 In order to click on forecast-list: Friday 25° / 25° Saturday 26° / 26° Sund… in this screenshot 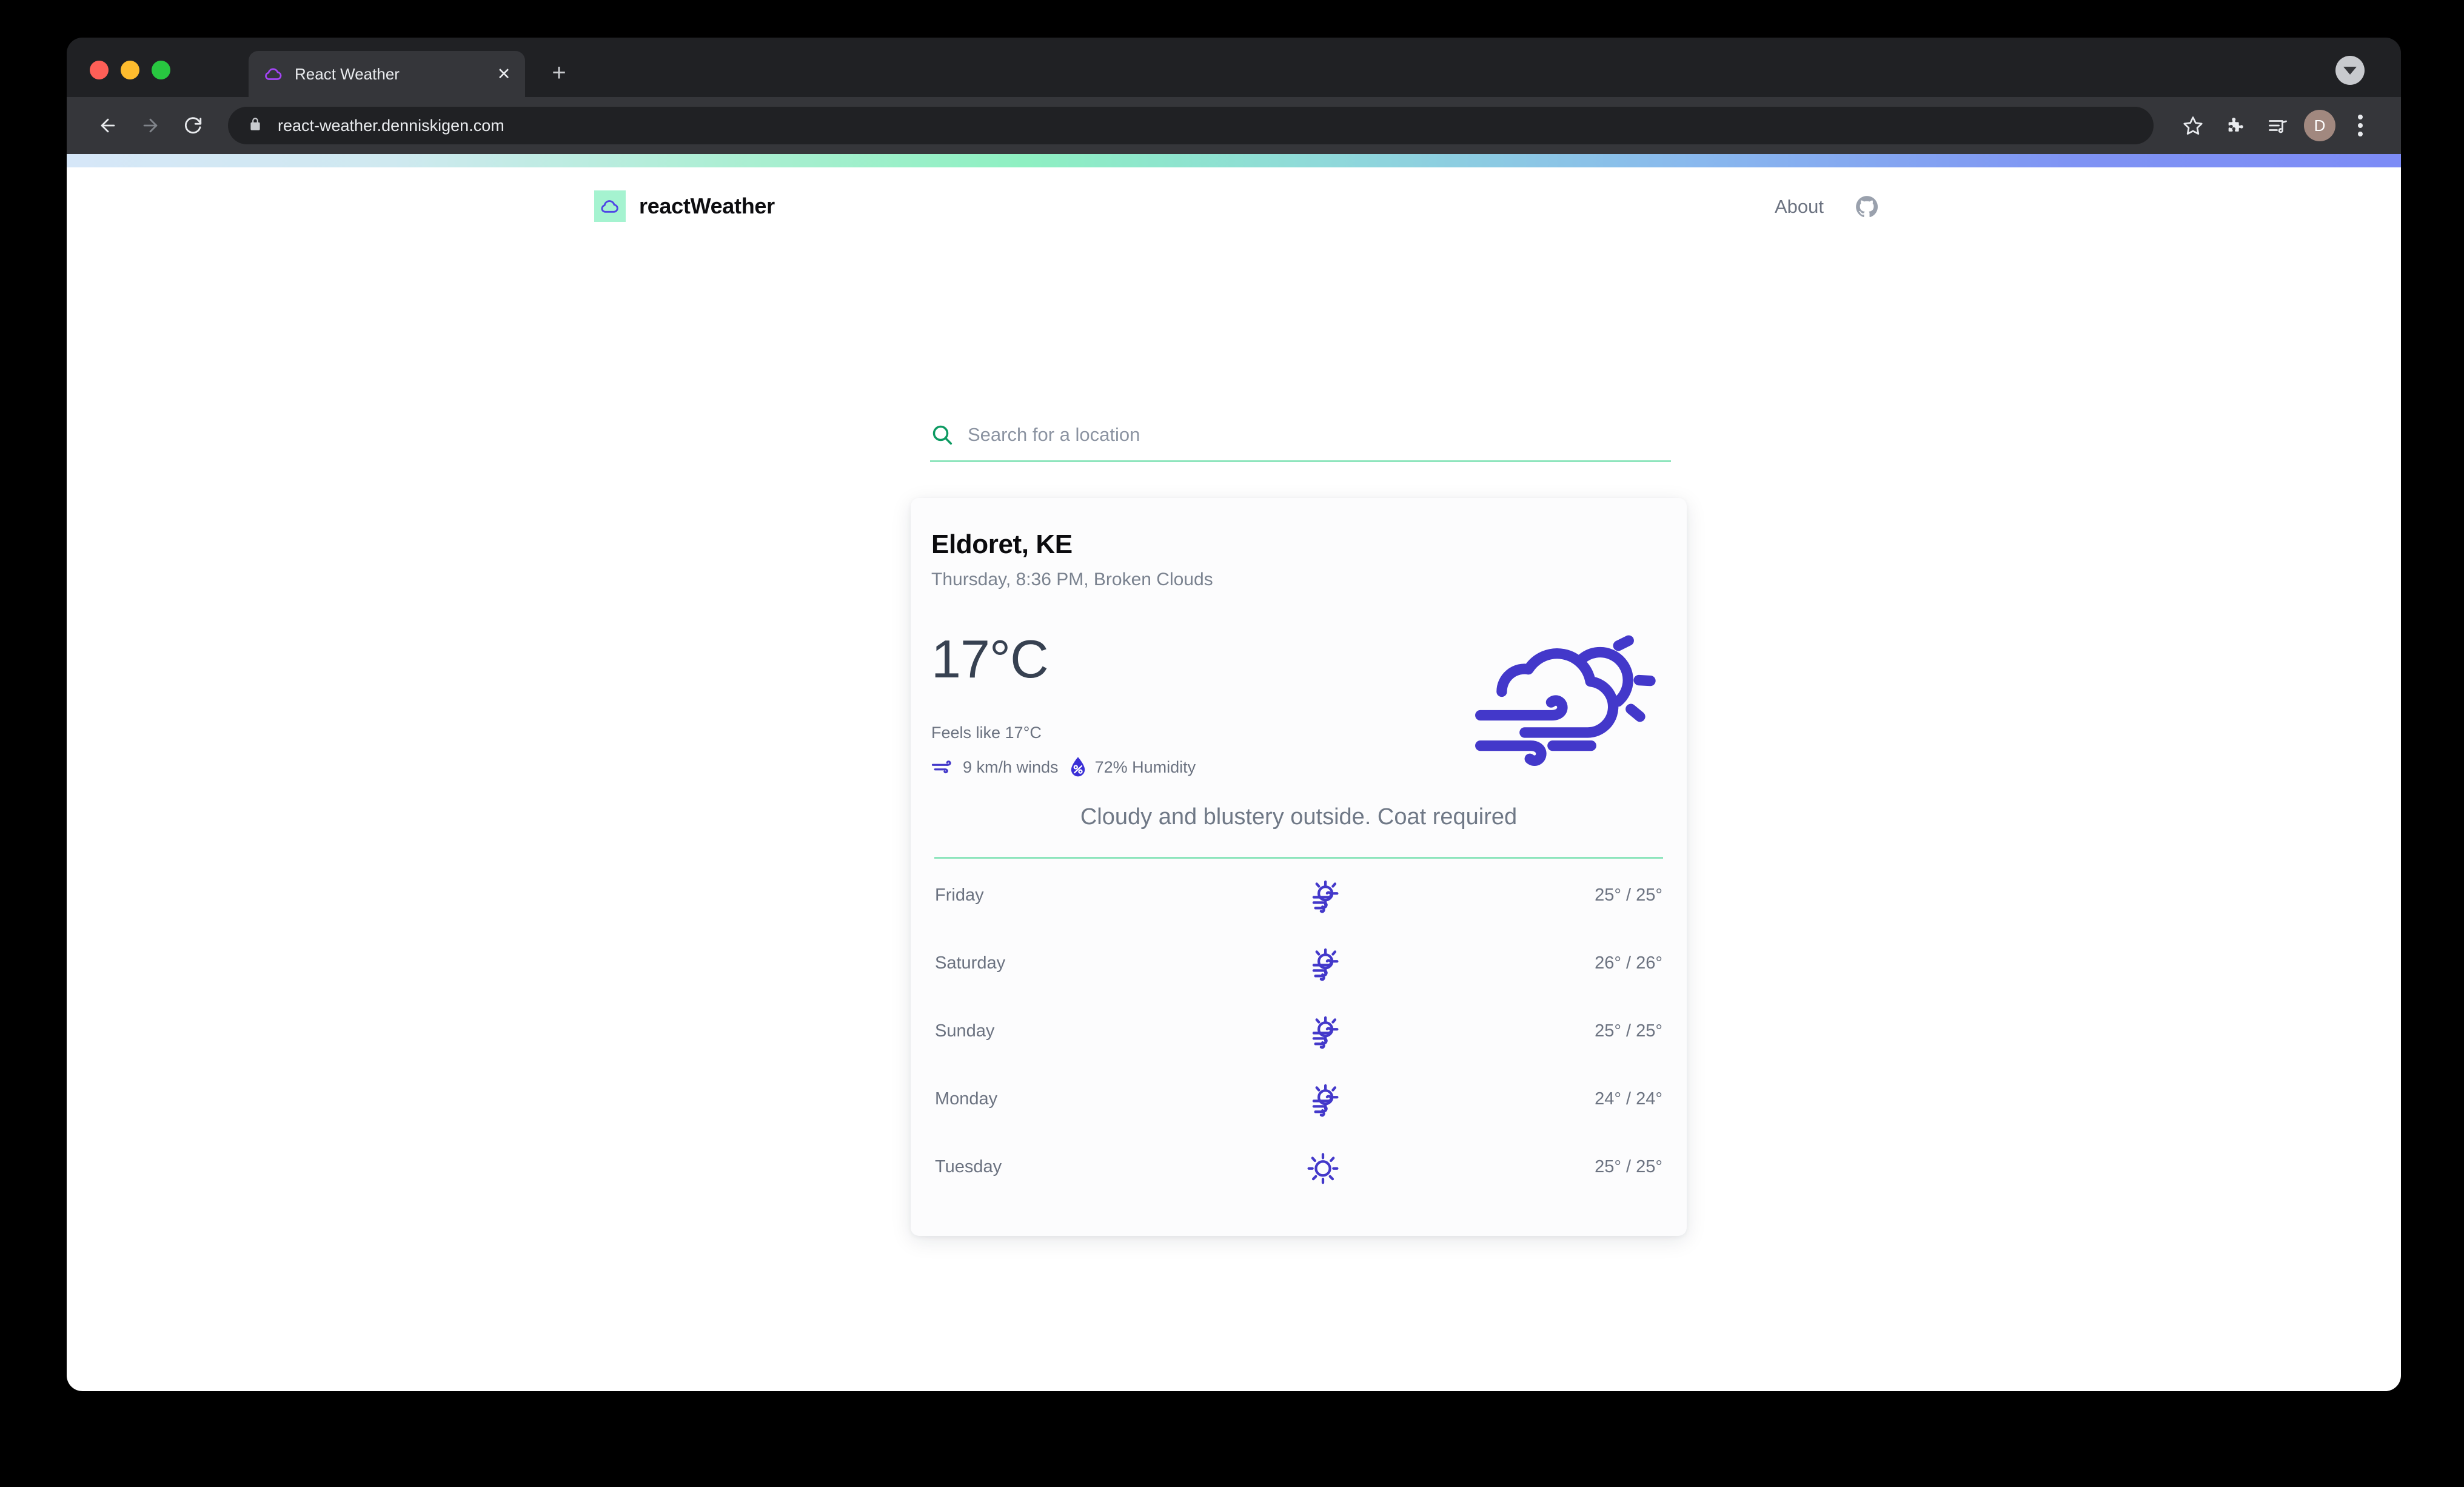, I will do `click(1298, 1031)`.